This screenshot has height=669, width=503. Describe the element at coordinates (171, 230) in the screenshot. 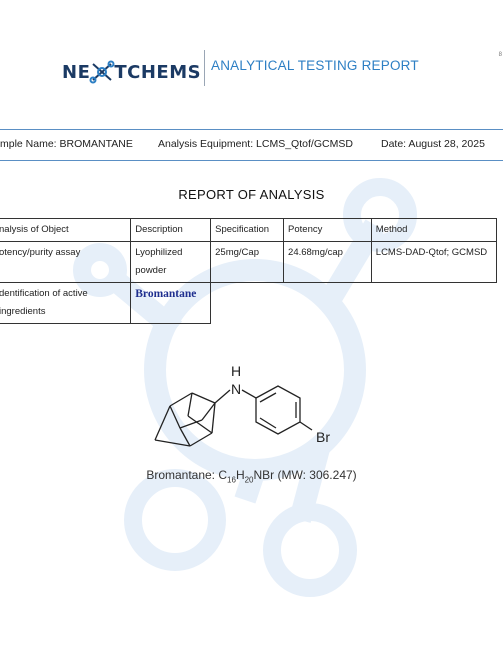

I see `header-cell: Description` at that location.